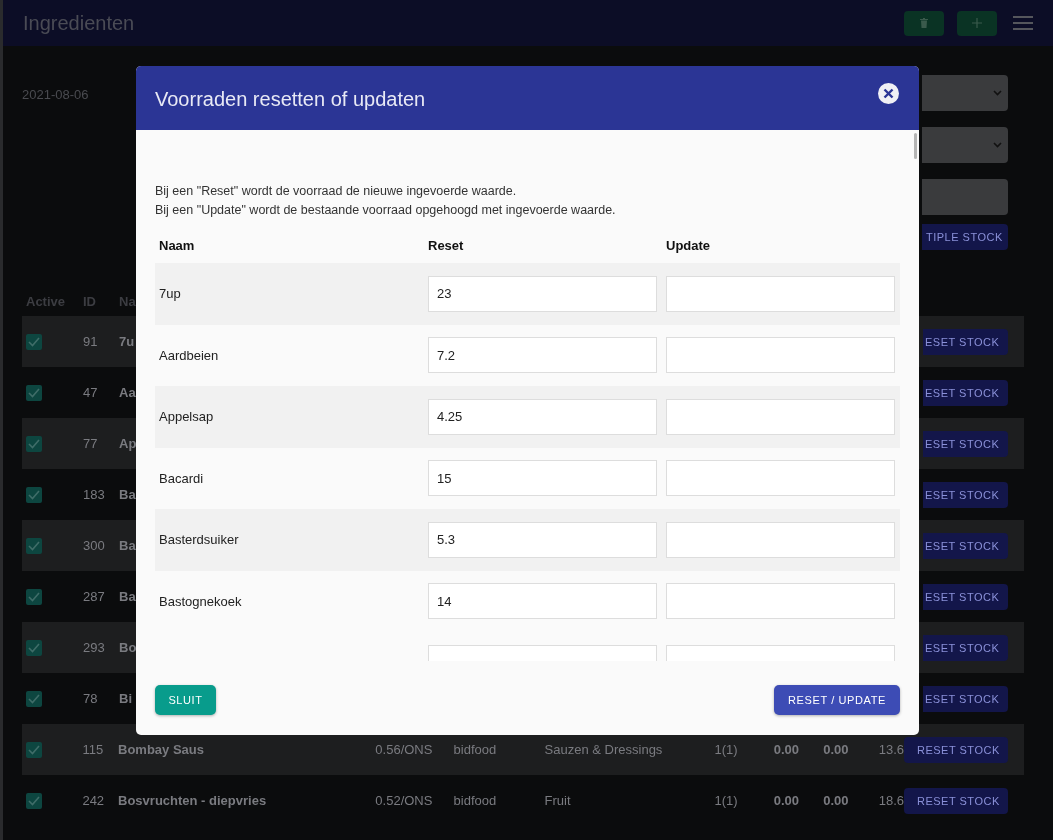  I want to click on table-cell-text: 242, so click(94, 800).